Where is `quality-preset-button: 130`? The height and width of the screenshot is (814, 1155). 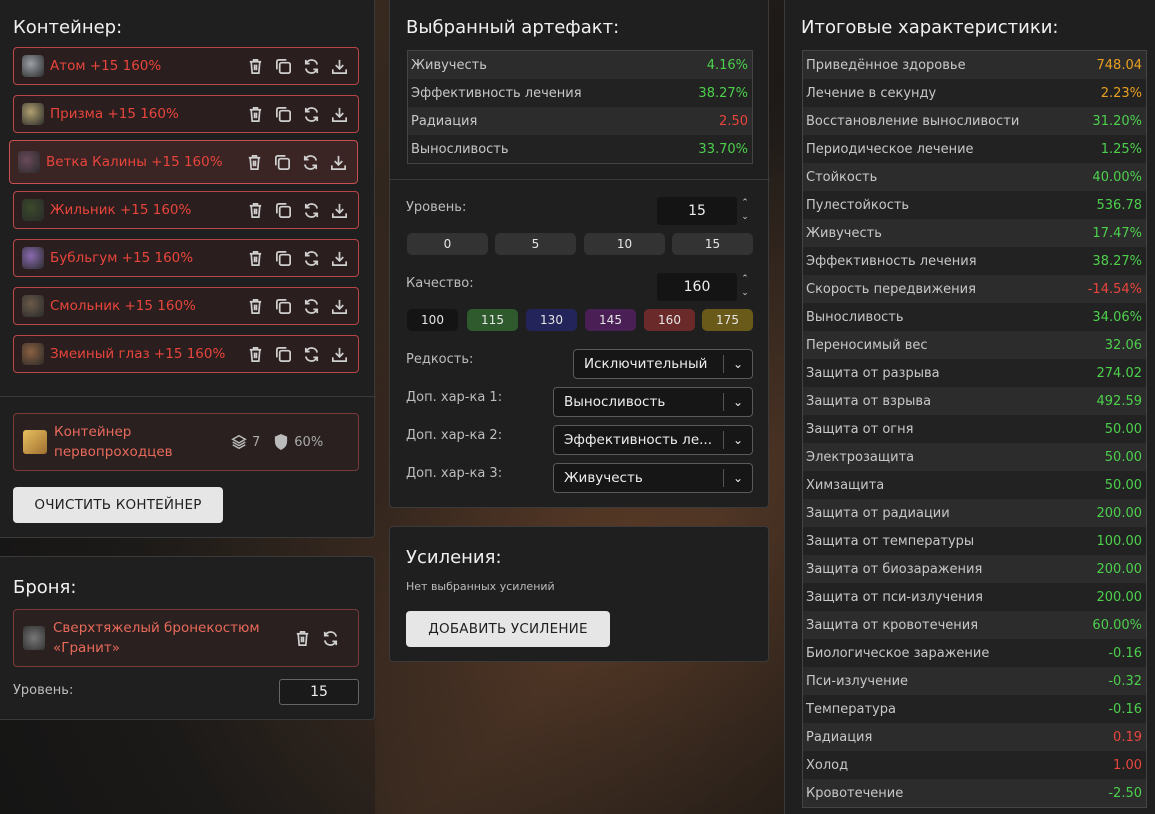 quality-preset-button: 130 is located at coordinates (551, 320).